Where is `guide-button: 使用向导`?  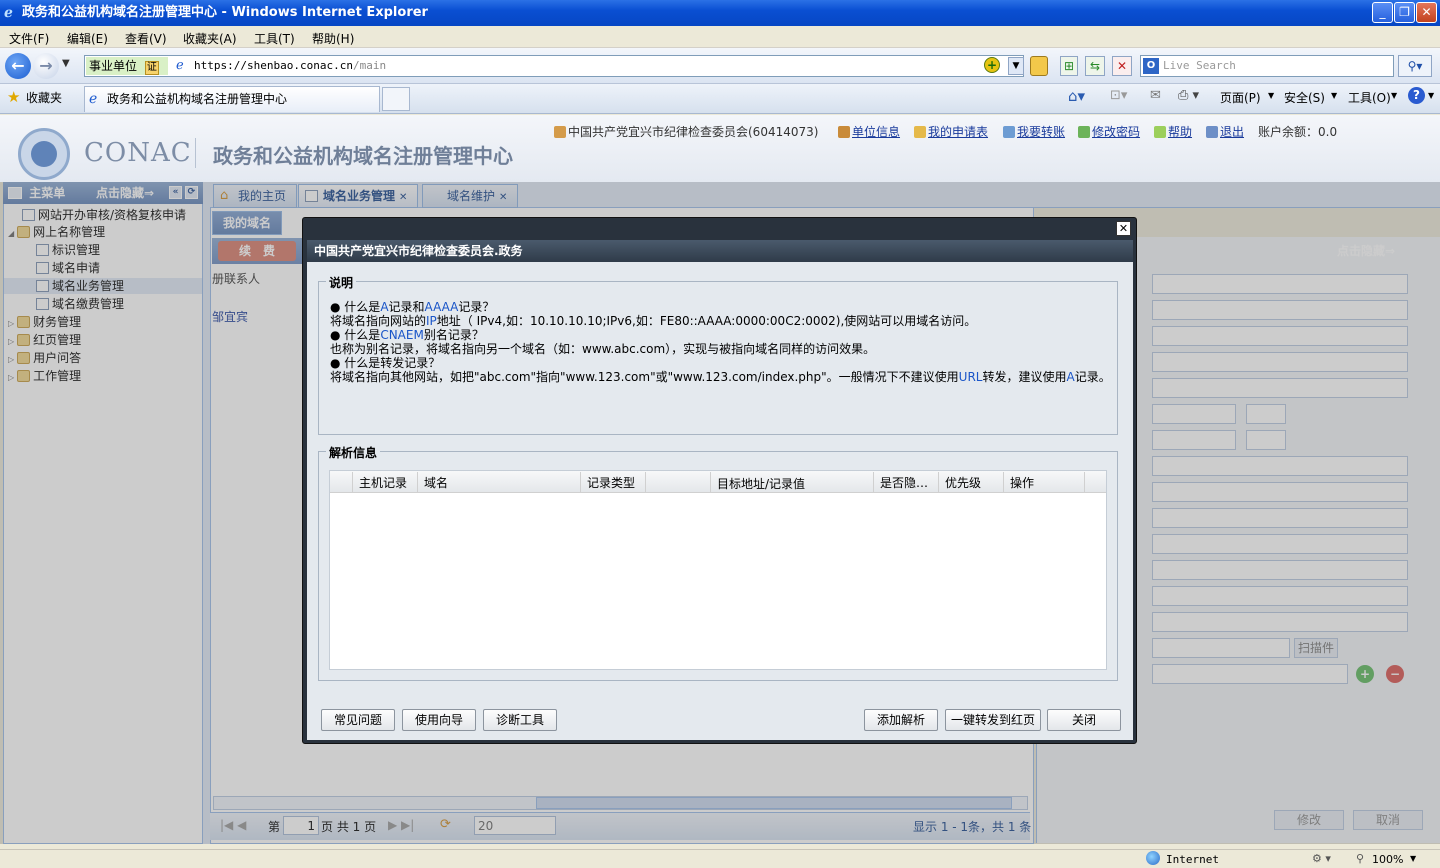
guide-button: 使用向导 is located at coordinates (439, 720).